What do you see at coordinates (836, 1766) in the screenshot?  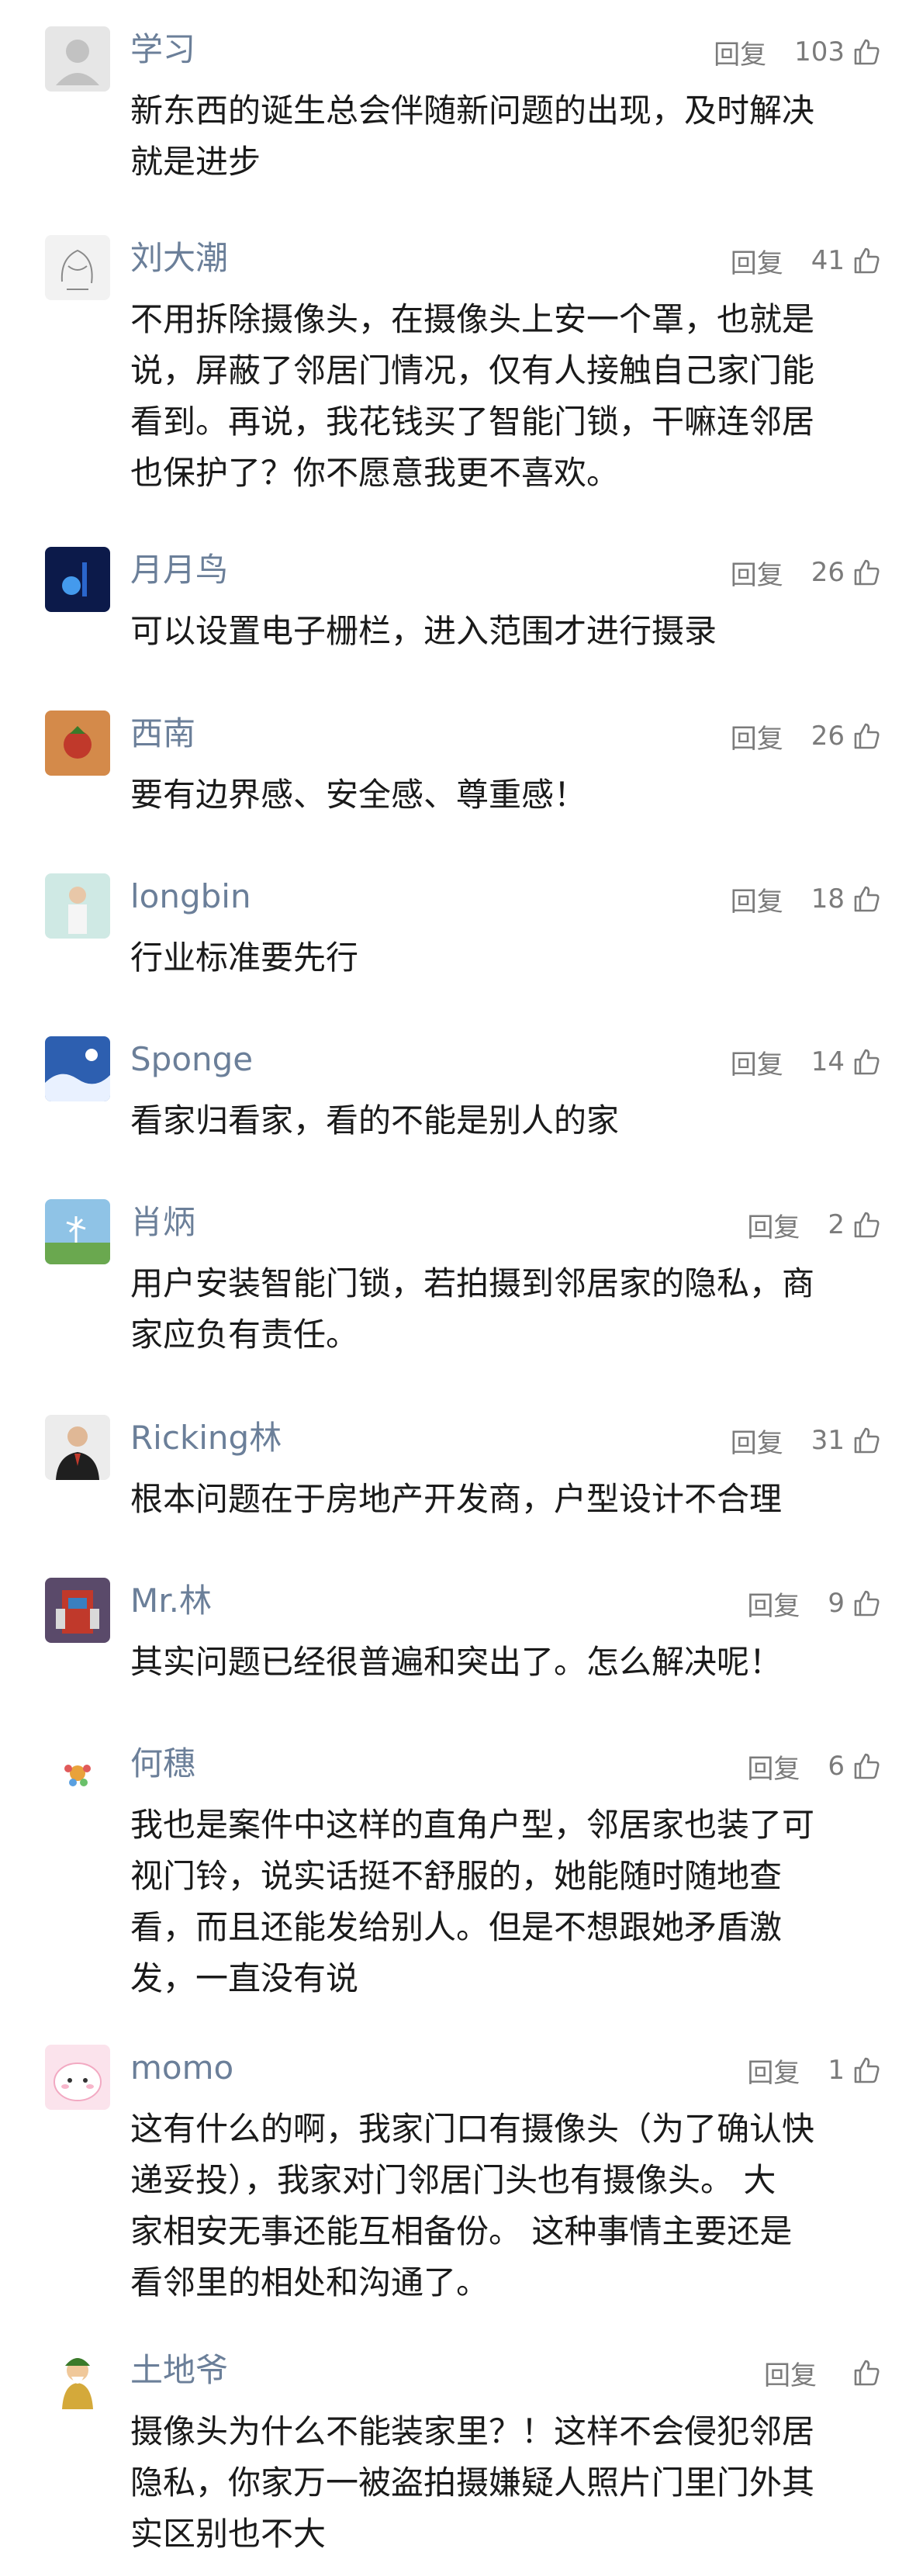 I see `like-count: 6` at bounding box center [836, 1766].